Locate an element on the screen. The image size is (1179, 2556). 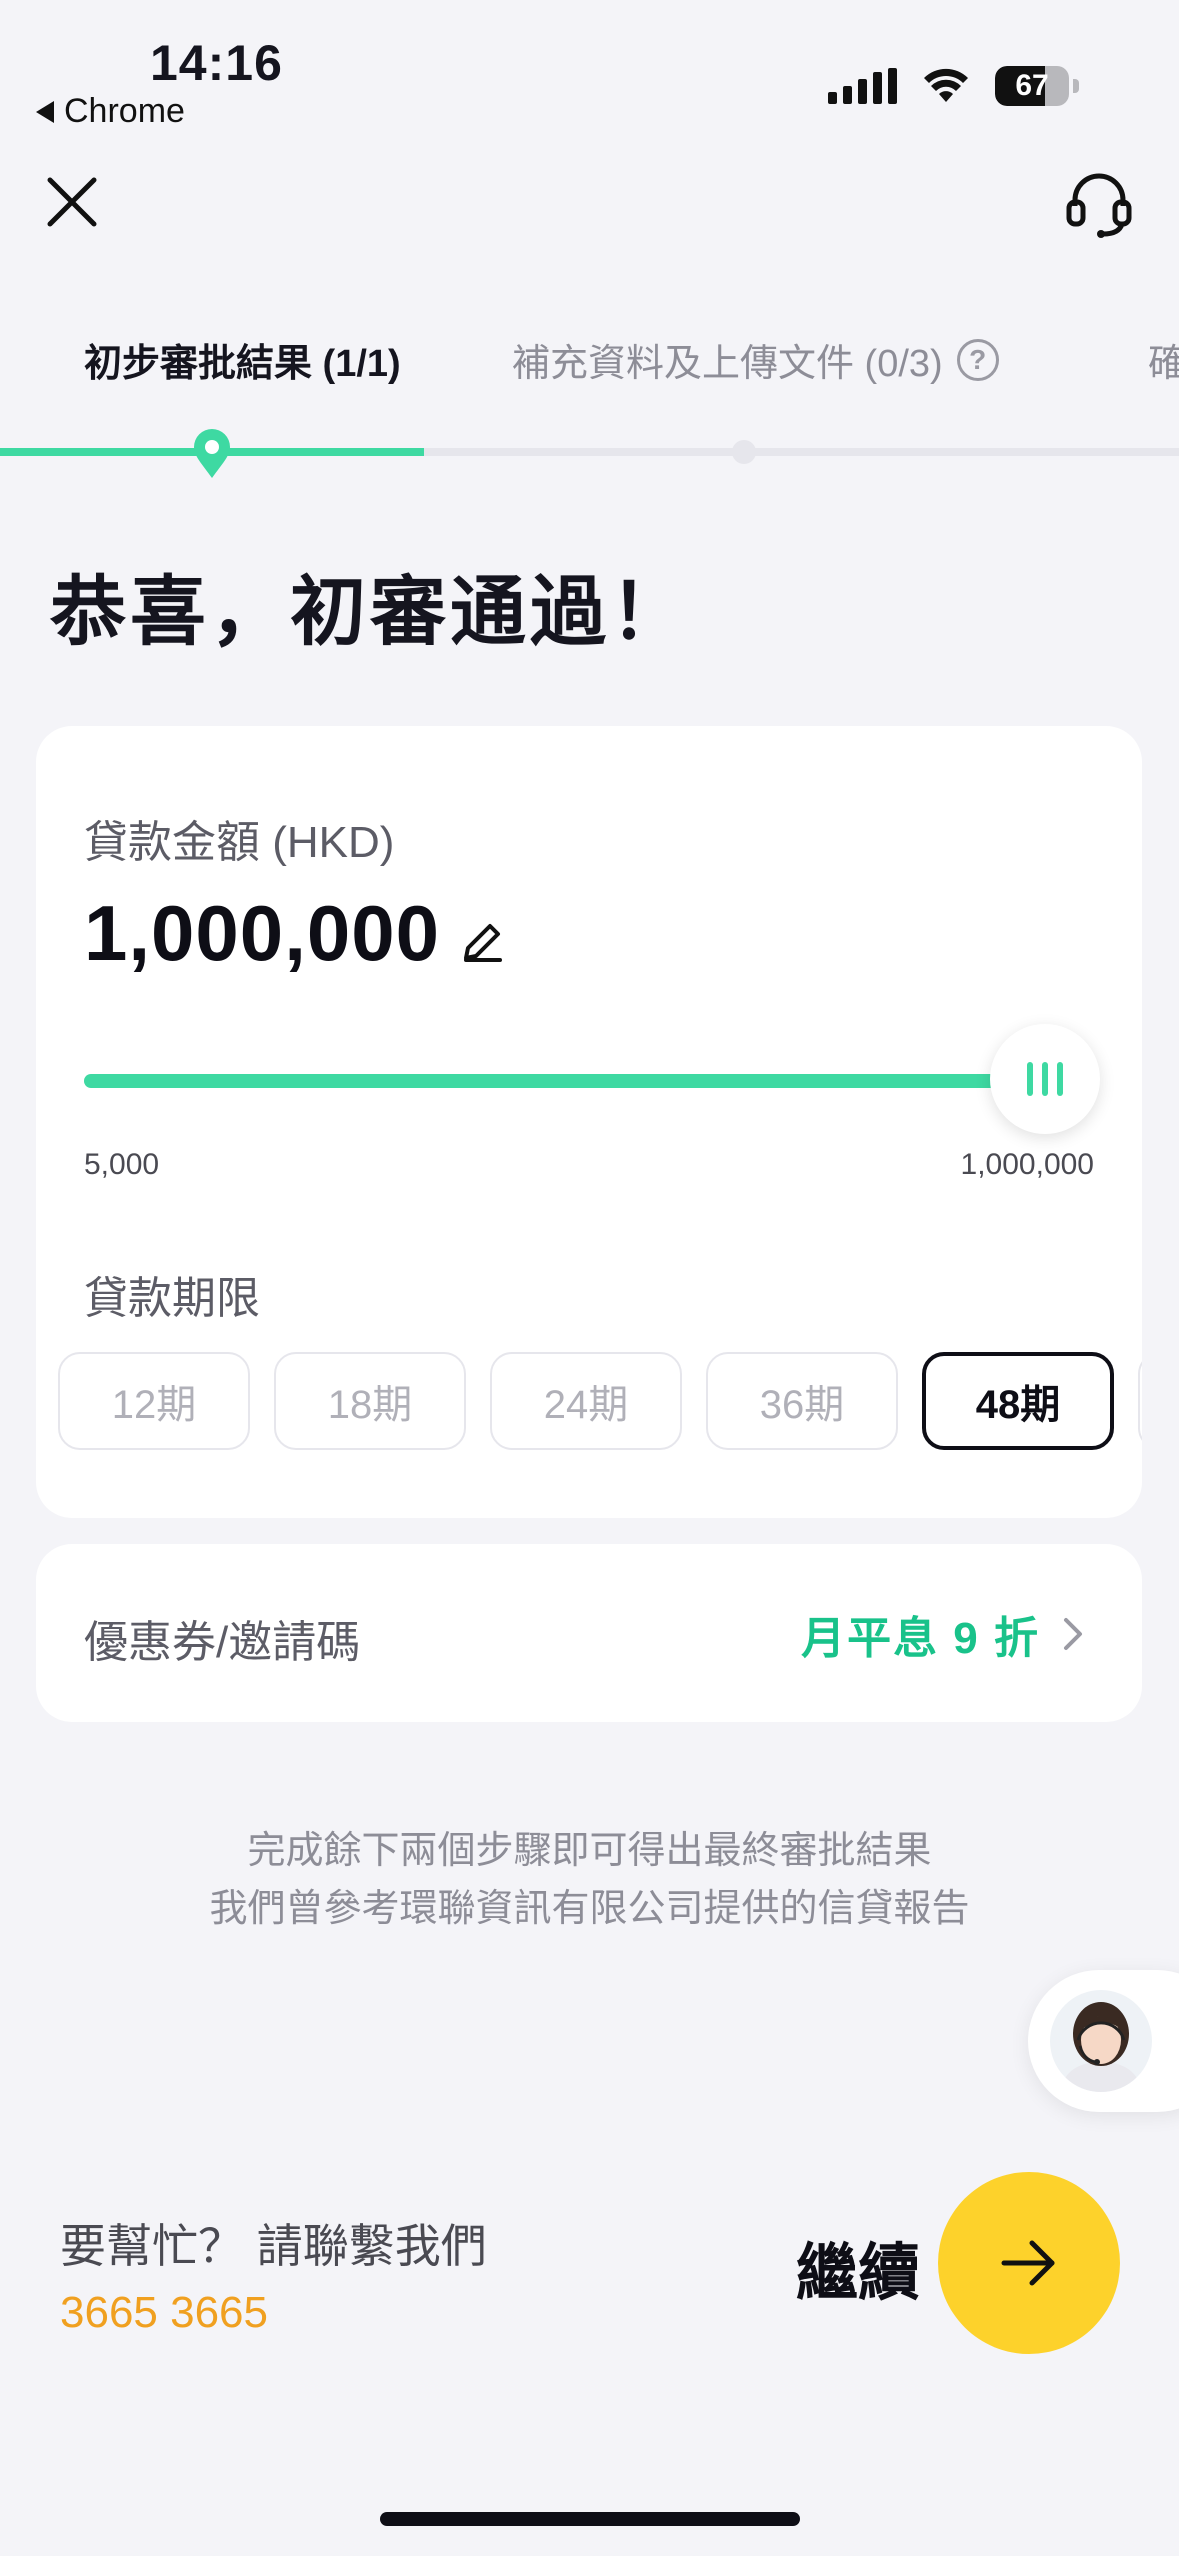
loan-amount-value: 1,000,000 is located at coordinates (262, 933).